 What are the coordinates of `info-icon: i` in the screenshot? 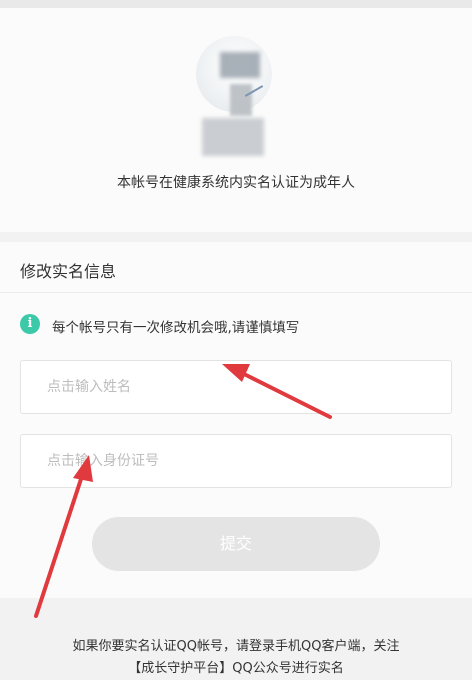 It's located at (30, 324).